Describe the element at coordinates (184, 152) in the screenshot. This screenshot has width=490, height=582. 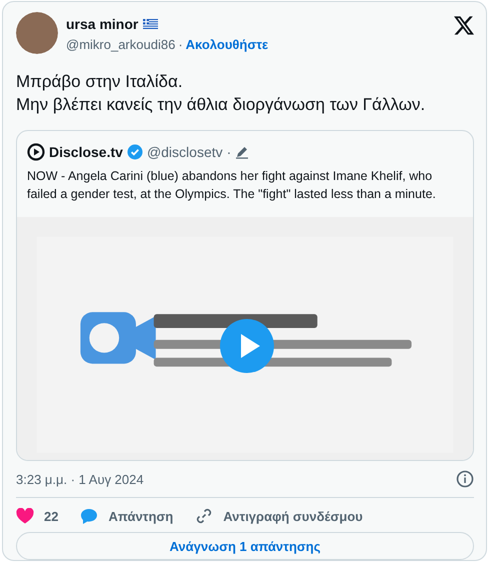
I see `quoted-user-handle: @disclosetv` at that location.